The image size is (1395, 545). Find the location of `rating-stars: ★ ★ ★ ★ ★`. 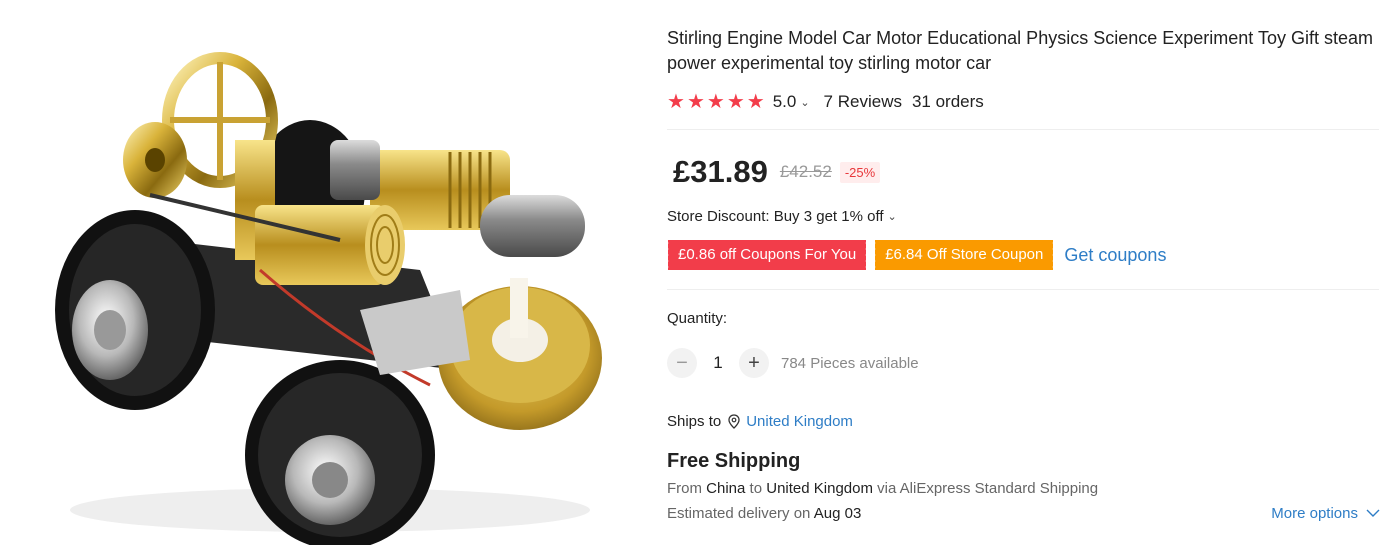

rating-stars: ★ ★ ★ ★ ★ is located at coordinates (716, 102).